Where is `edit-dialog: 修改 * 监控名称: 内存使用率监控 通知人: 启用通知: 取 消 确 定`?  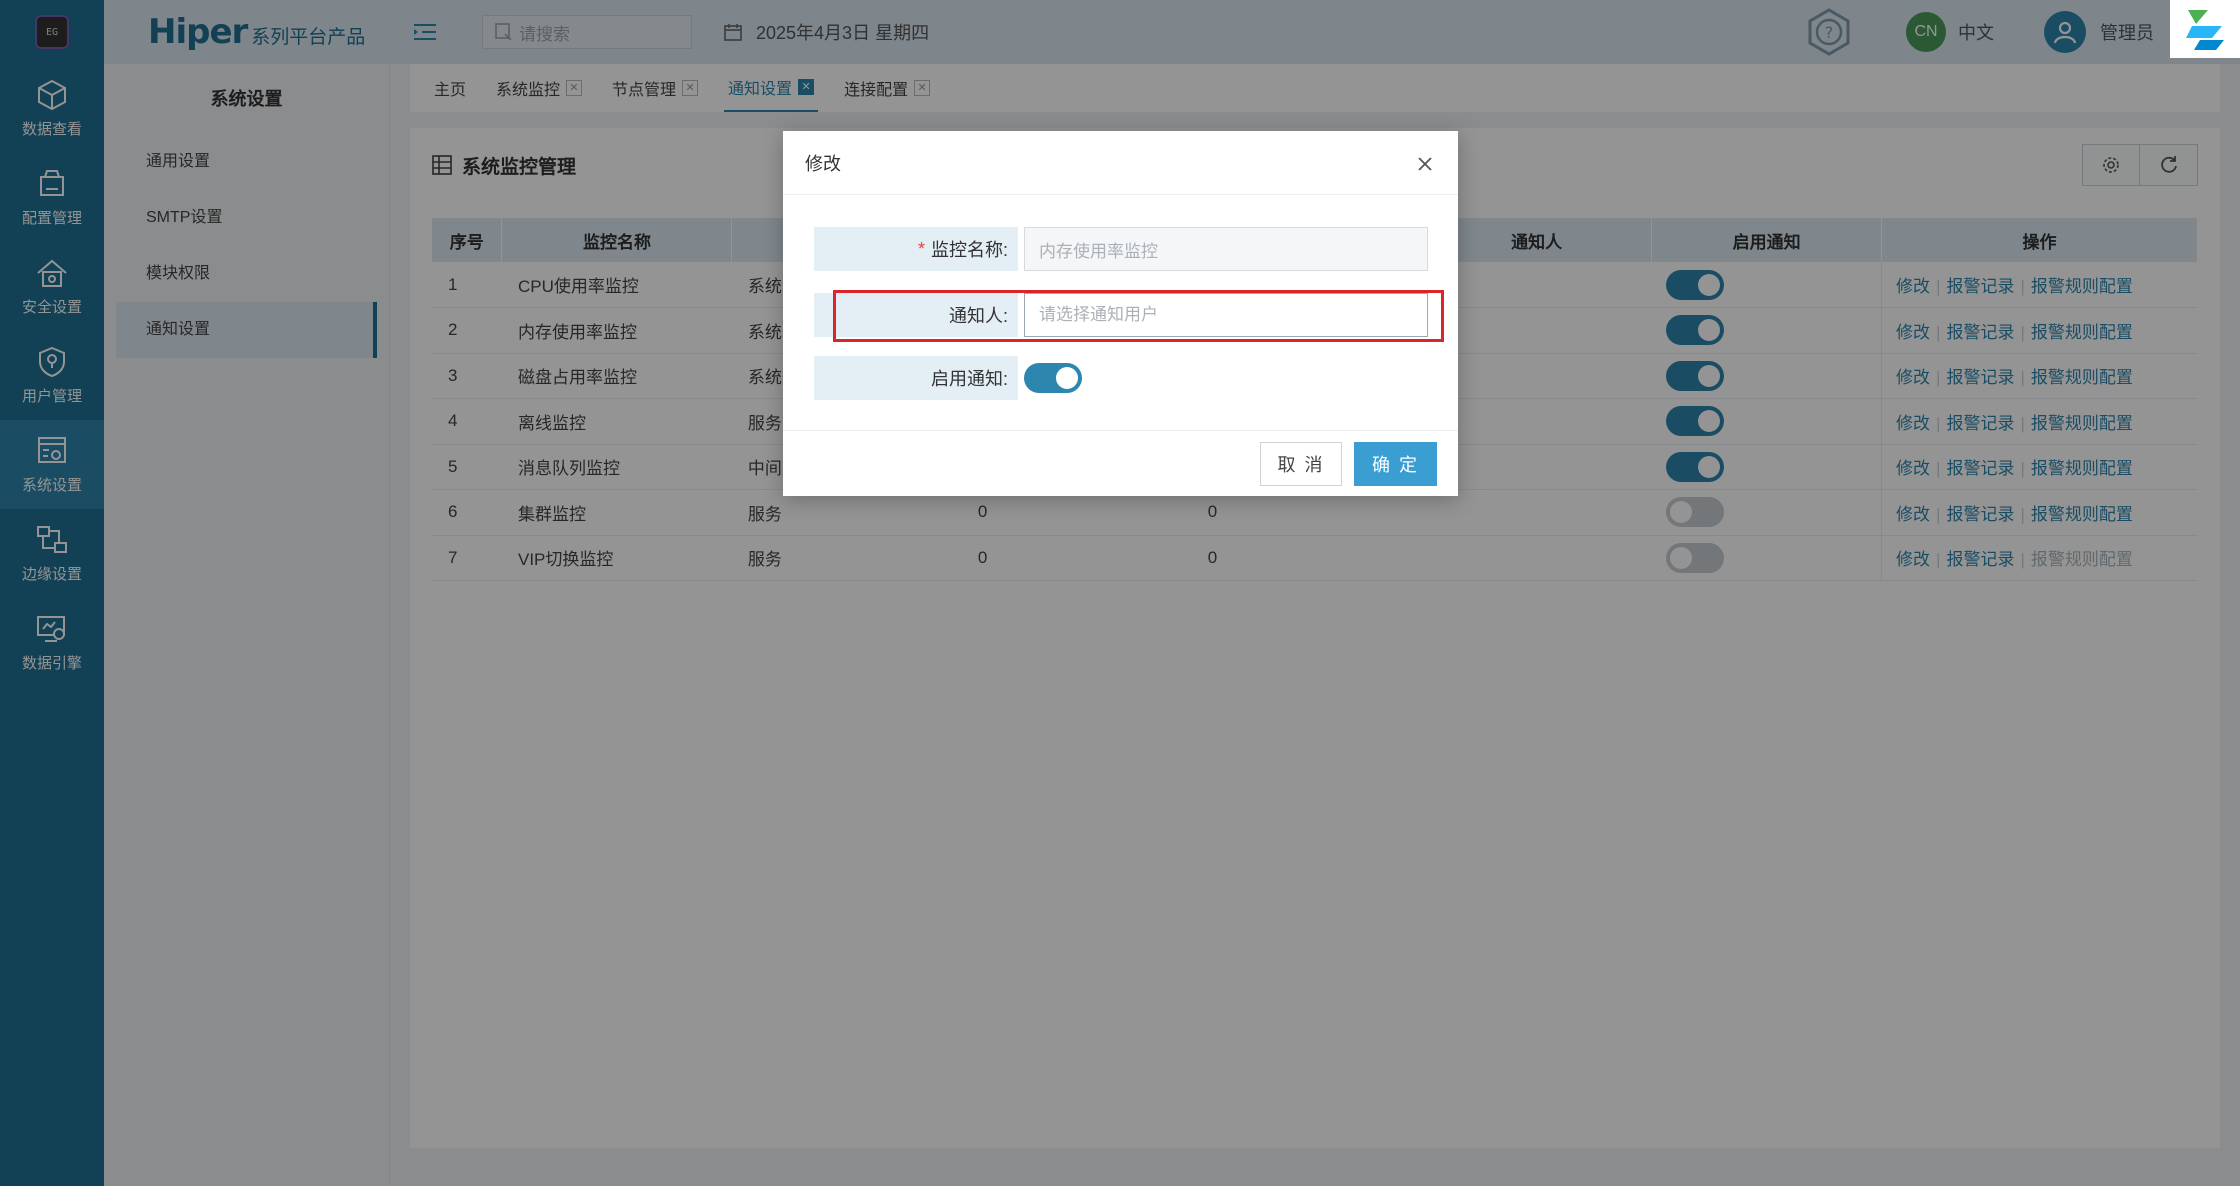
edit-dialog: 修改 * 监控名称: 内存使用率监控 通知人: 启用通知: 取 消 确 定 is located at coordinates (1120, 313).